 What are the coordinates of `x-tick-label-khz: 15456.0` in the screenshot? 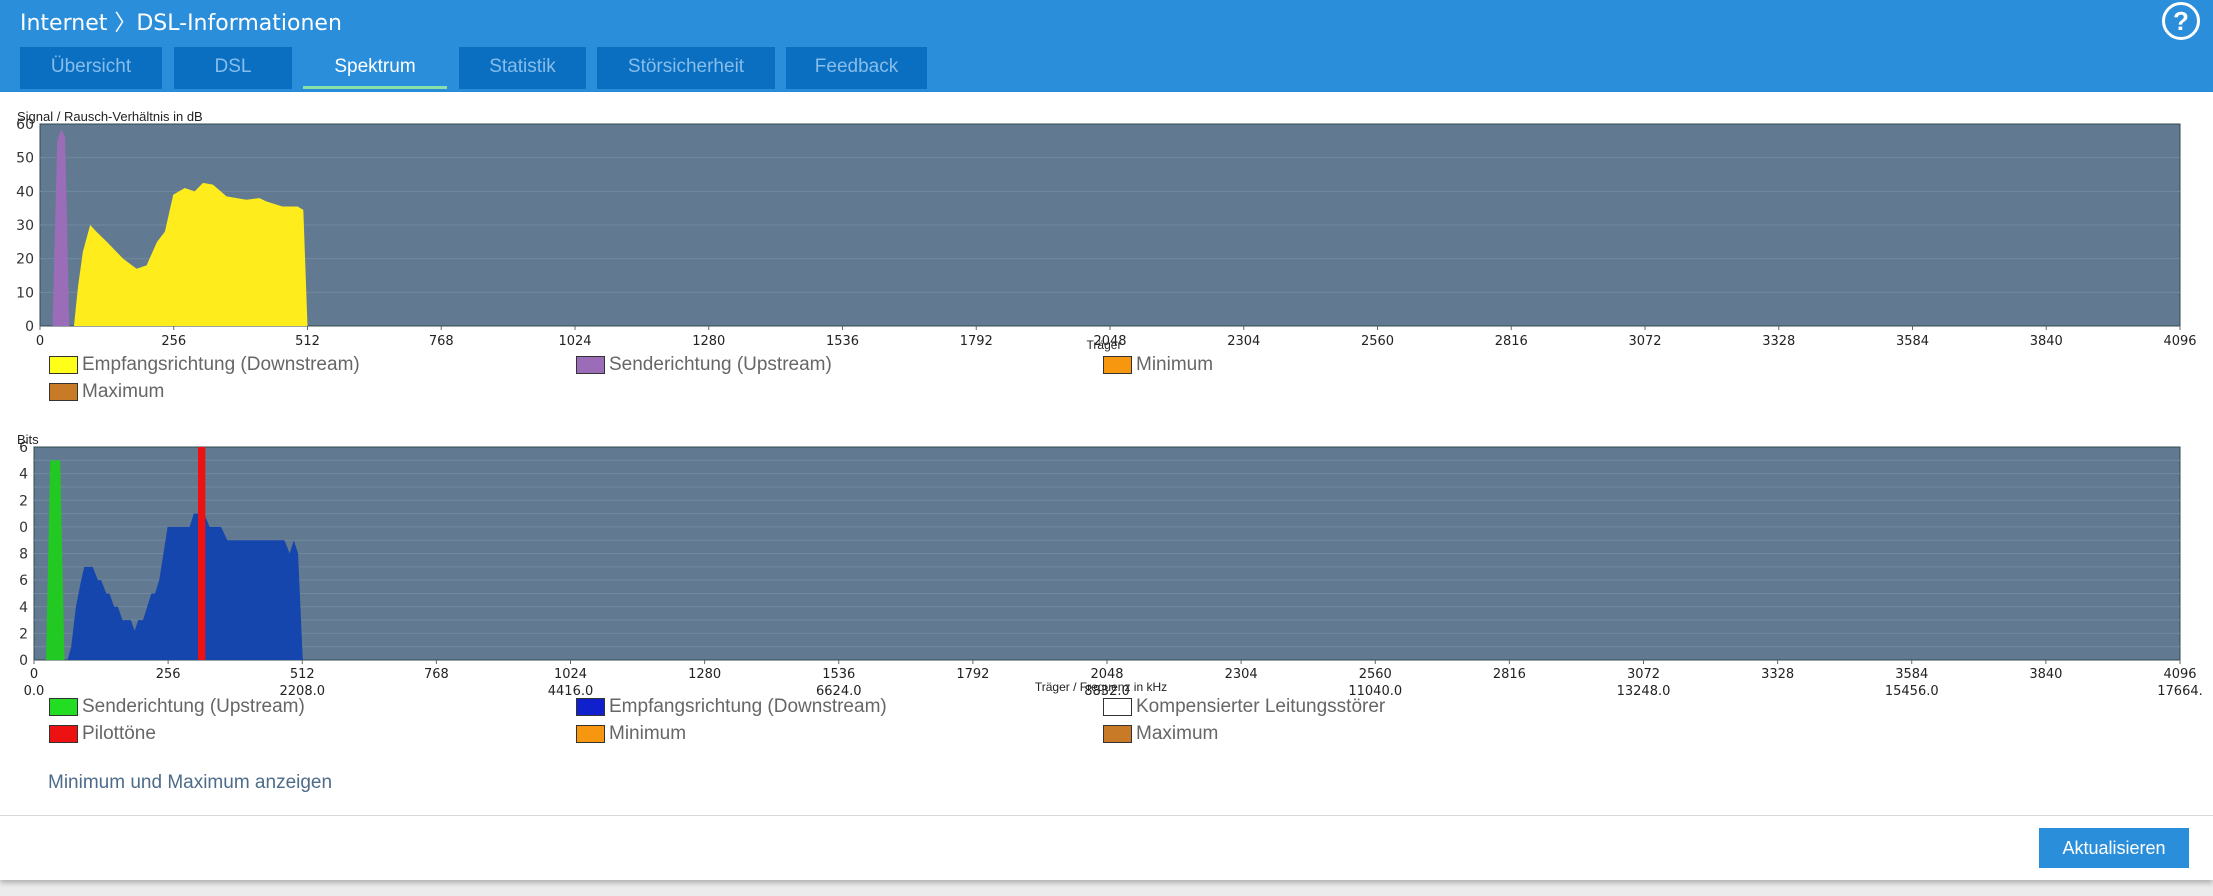 It's located at (1912, 691).